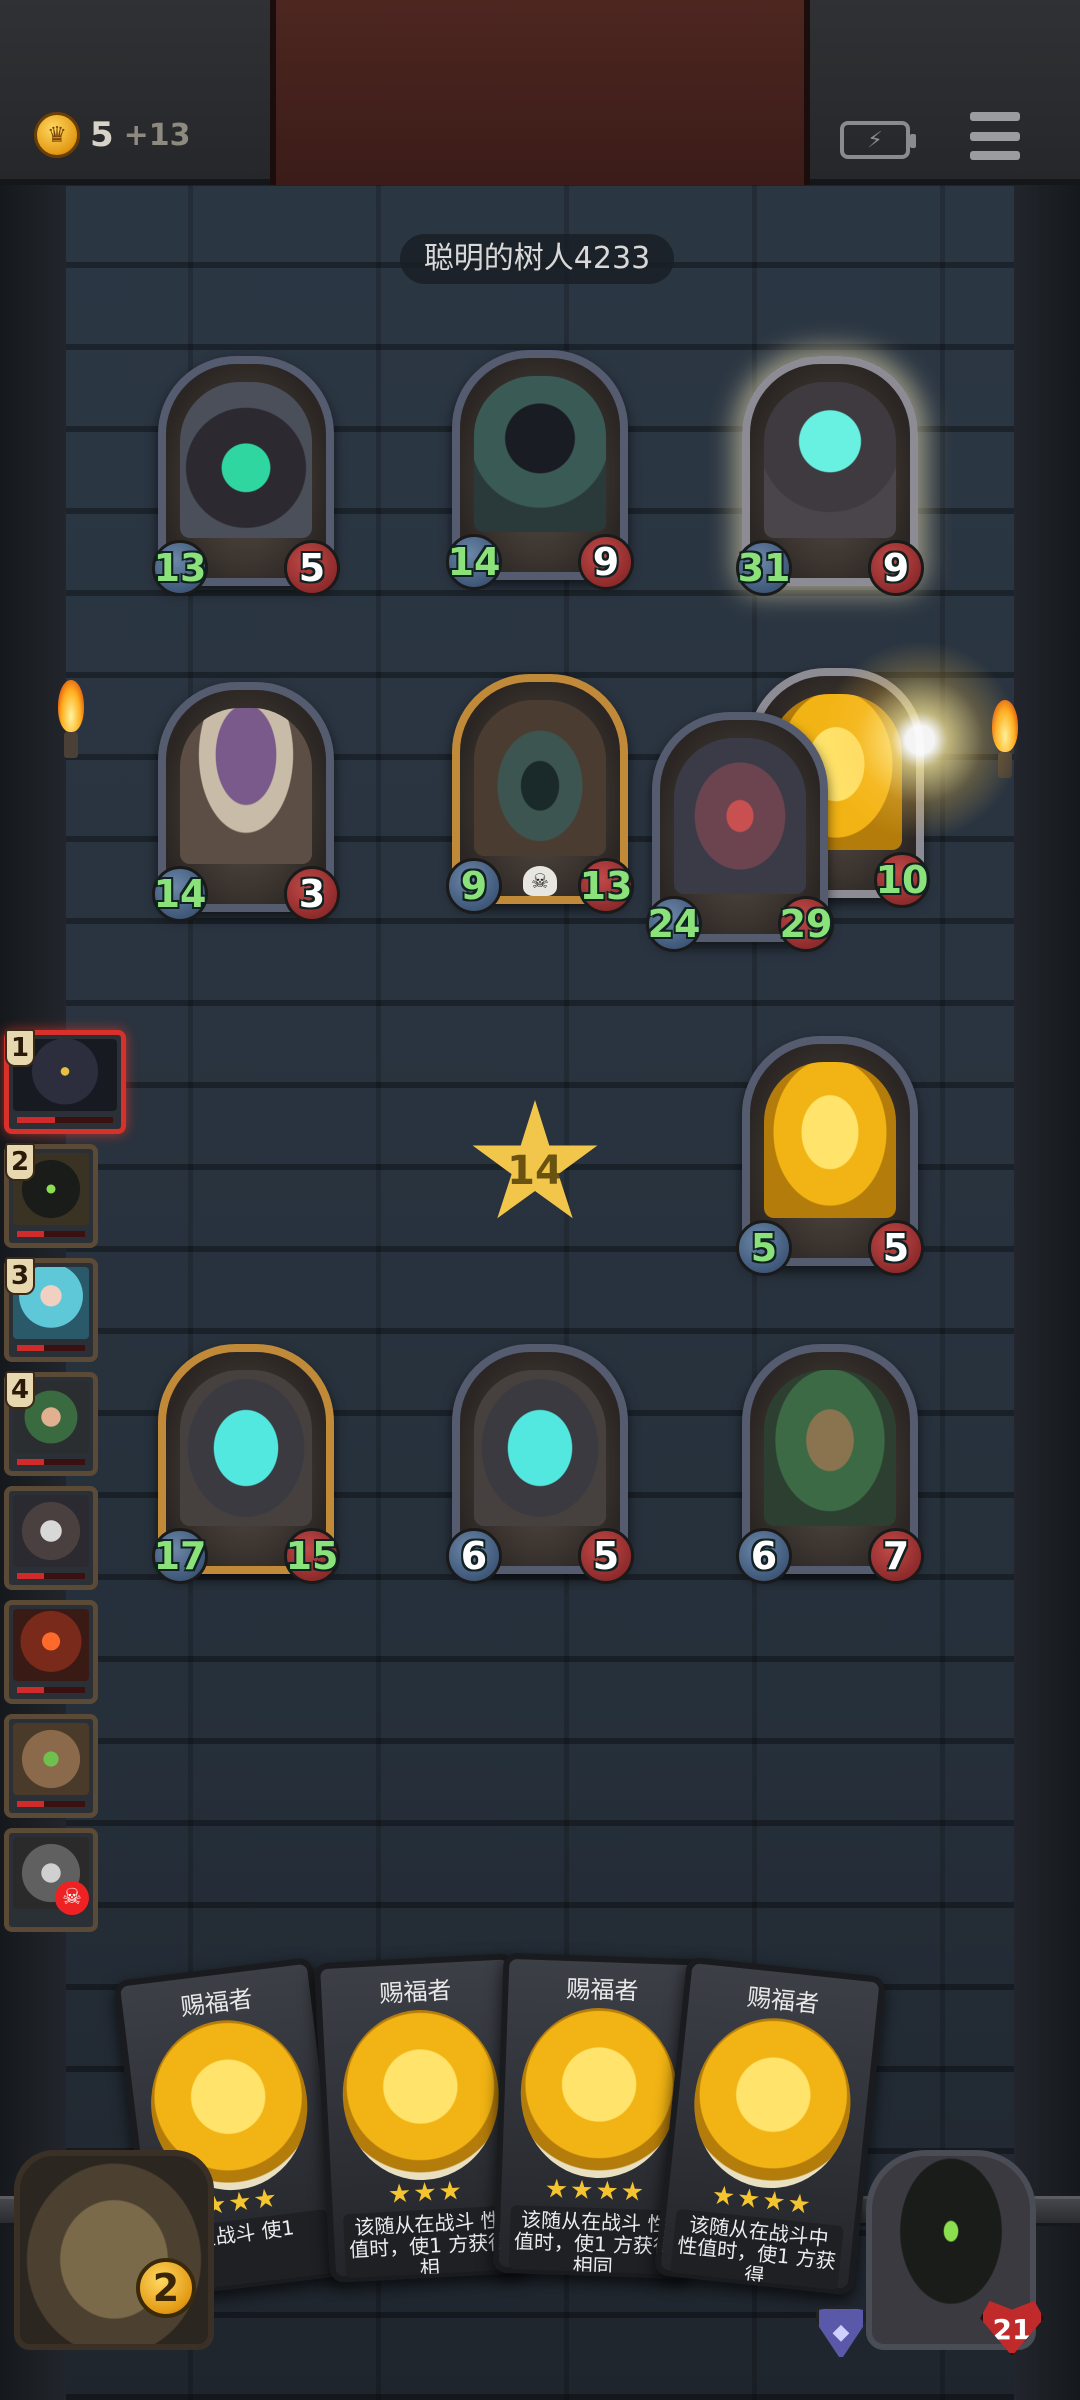  What do you see at coordinates (72, 1898) in the screenshot?
I see `eliminated-skull-icon: ☠` at bounding box center [72, 1898].